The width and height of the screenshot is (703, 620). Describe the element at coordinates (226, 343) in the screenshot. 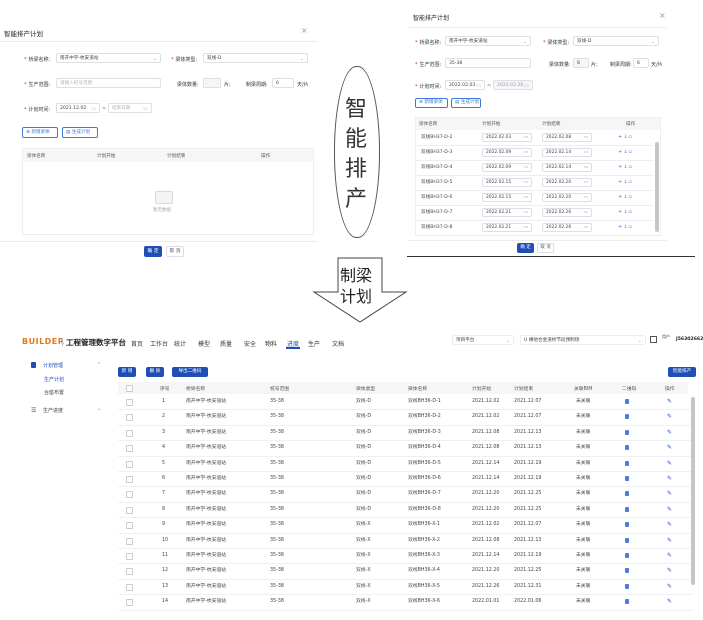

I see `nav-item: 质量` at that location.